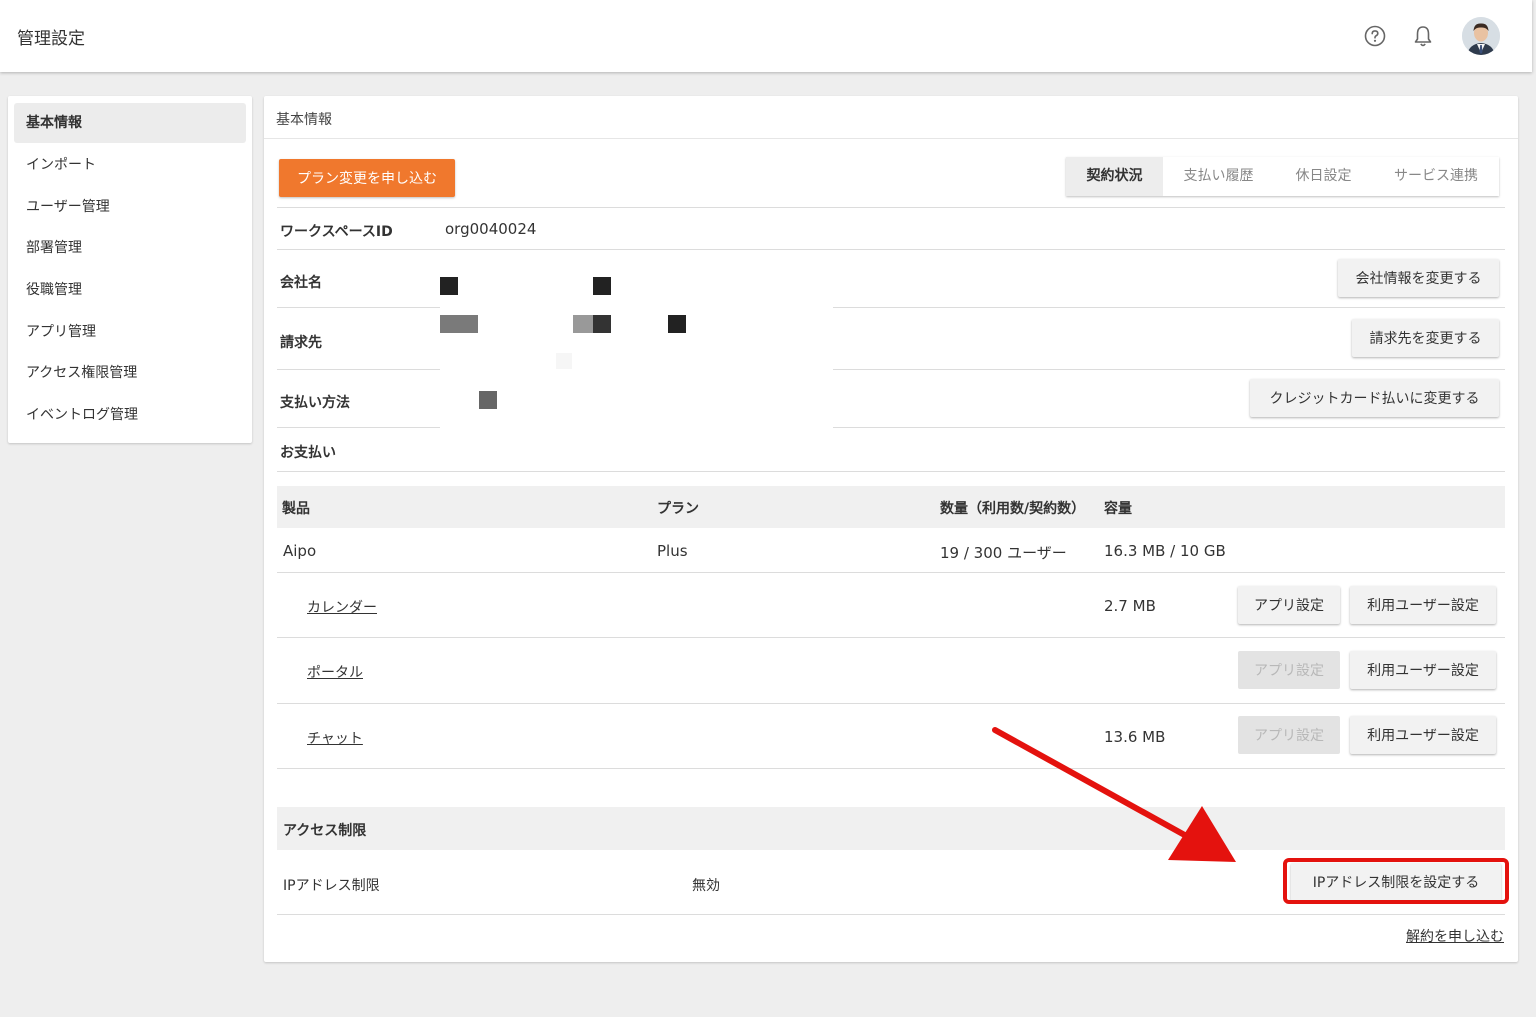  I want to click on company-name-label: 会社名, so click(301, 283).